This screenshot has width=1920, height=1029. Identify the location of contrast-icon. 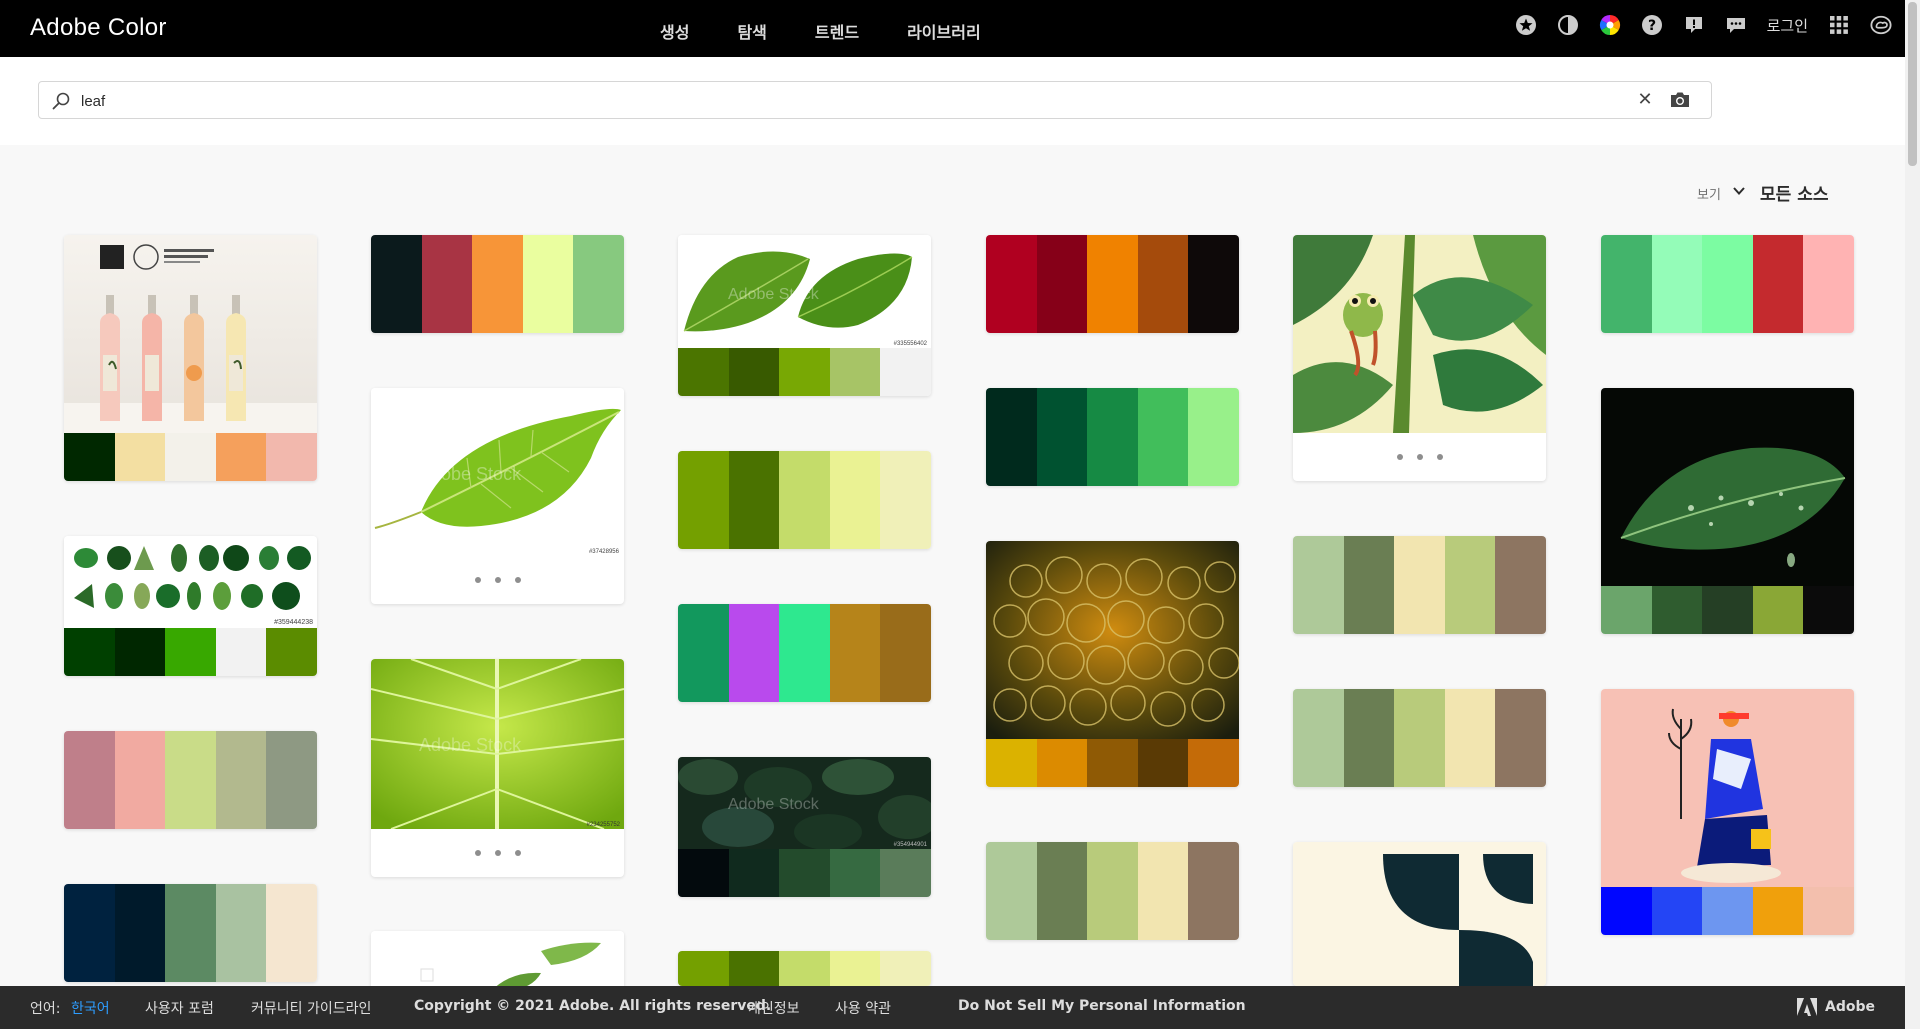
(1568, 25).